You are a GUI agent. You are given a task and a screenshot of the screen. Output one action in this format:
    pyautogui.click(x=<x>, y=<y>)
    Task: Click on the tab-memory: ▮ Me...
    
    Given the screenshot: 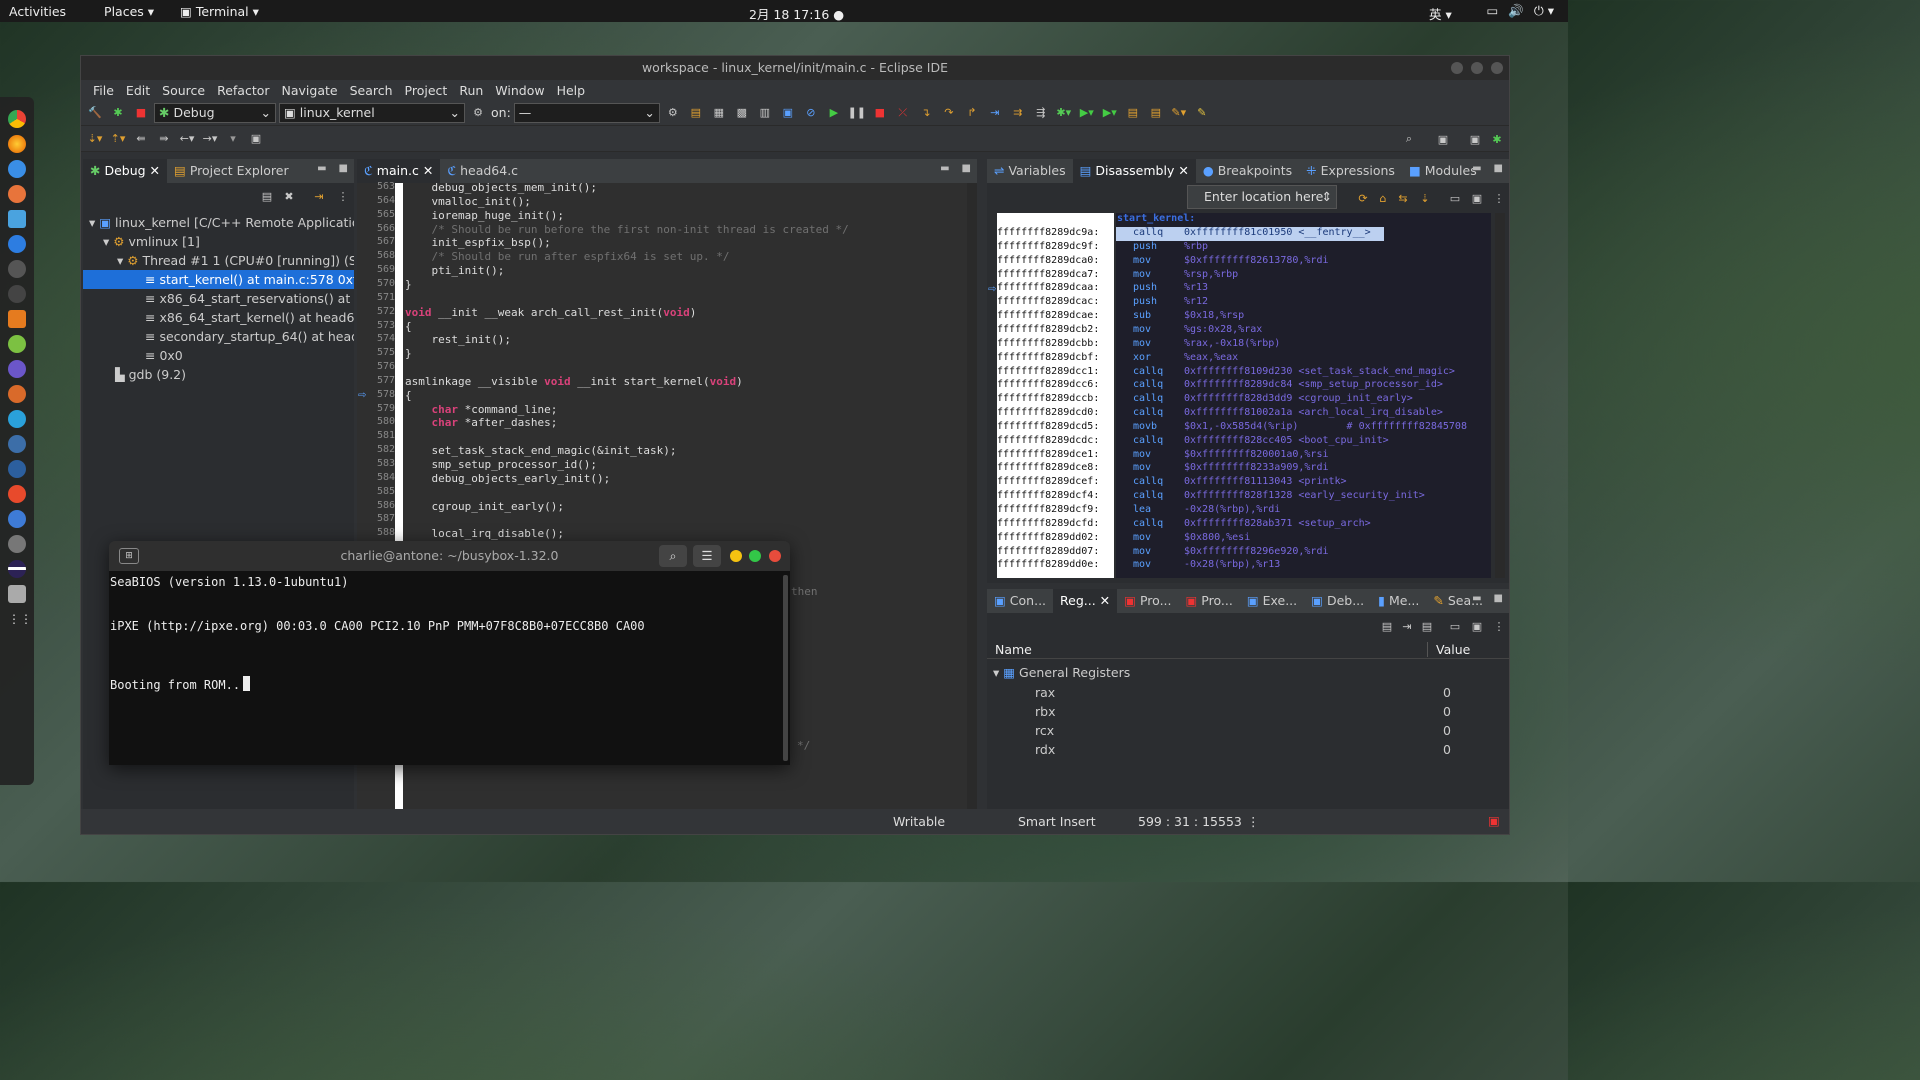 What is the action you would take?
    pyautogui.click(x=1398, y=601)
    